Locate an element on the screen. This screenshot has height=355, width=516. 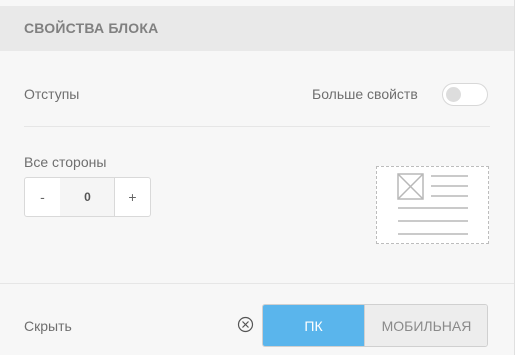
decrement-button: - is located at coordinates (43, 197).